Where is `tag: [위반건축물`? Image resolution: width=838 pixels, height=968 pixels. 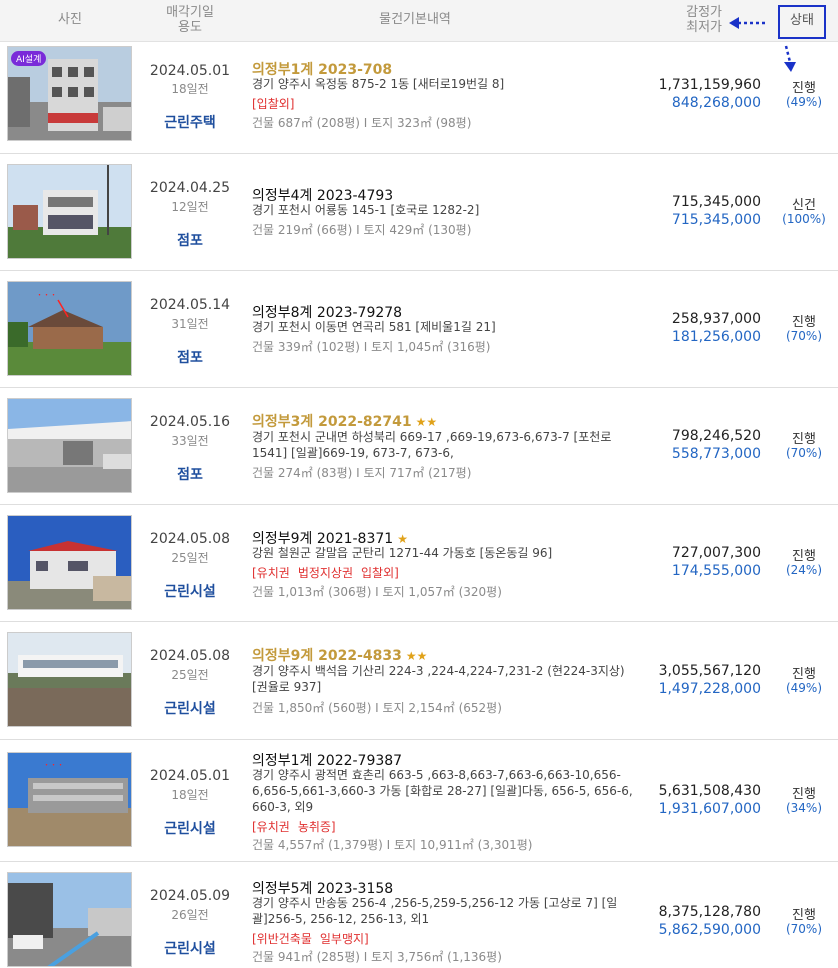
tag: [위반건축물 is located at coordinates (282, 939).